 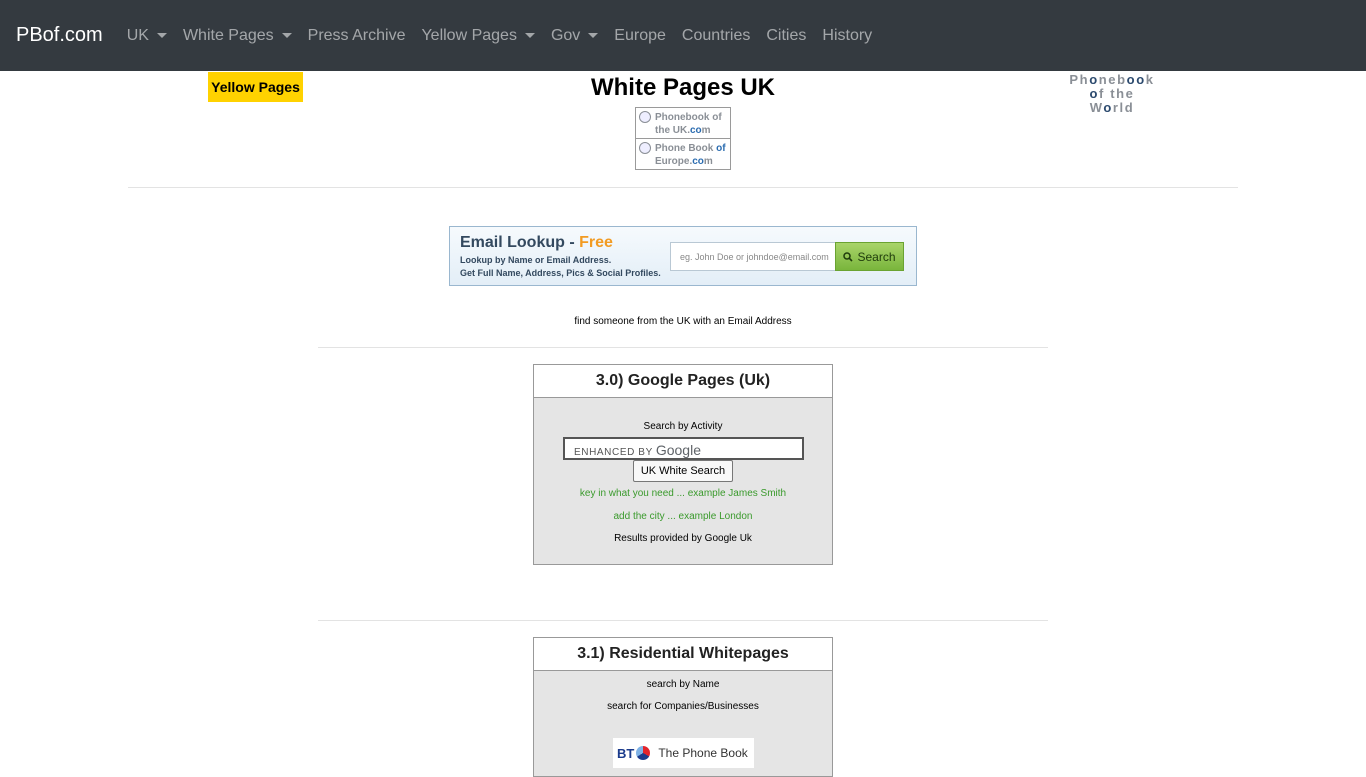 I want to click on phonebook-of-the-world-logo: Phonebook of the World, so click(x=1112, y=94).